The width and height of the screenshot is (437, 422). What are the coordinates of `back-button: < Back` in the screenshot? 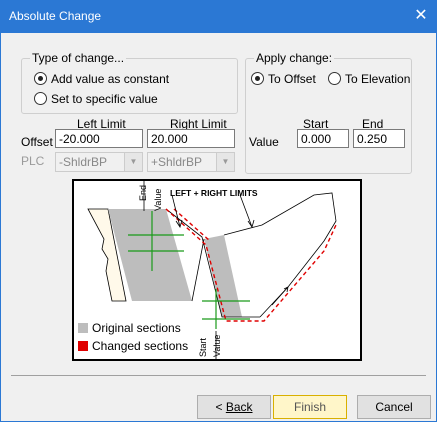 It's located at (234, 407).